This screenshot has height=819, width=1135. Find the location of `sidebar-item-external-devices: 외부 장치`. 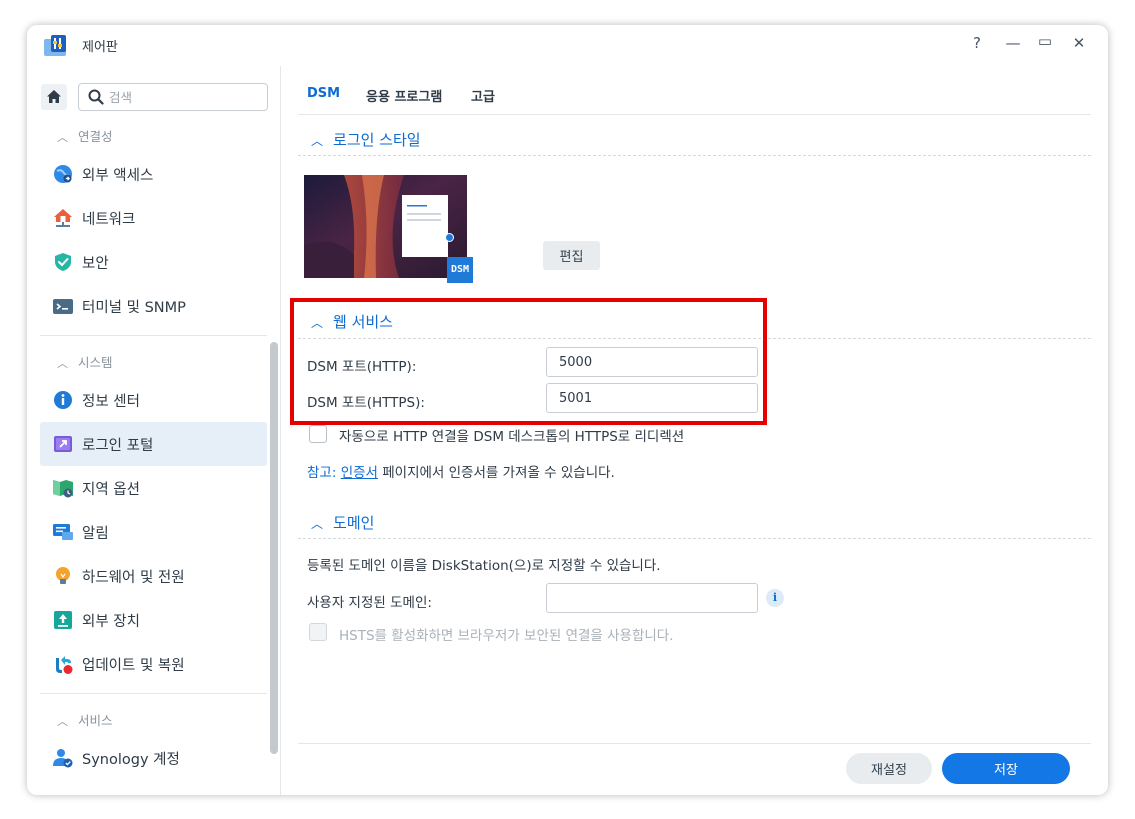

sidebar-item-external-devices: 외부 장치 is located at coordinates (153, 620).